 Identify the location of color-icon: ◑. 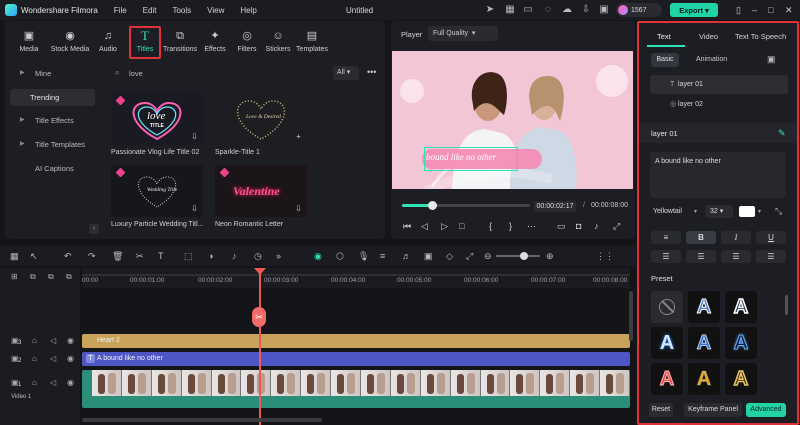
(210, 256).